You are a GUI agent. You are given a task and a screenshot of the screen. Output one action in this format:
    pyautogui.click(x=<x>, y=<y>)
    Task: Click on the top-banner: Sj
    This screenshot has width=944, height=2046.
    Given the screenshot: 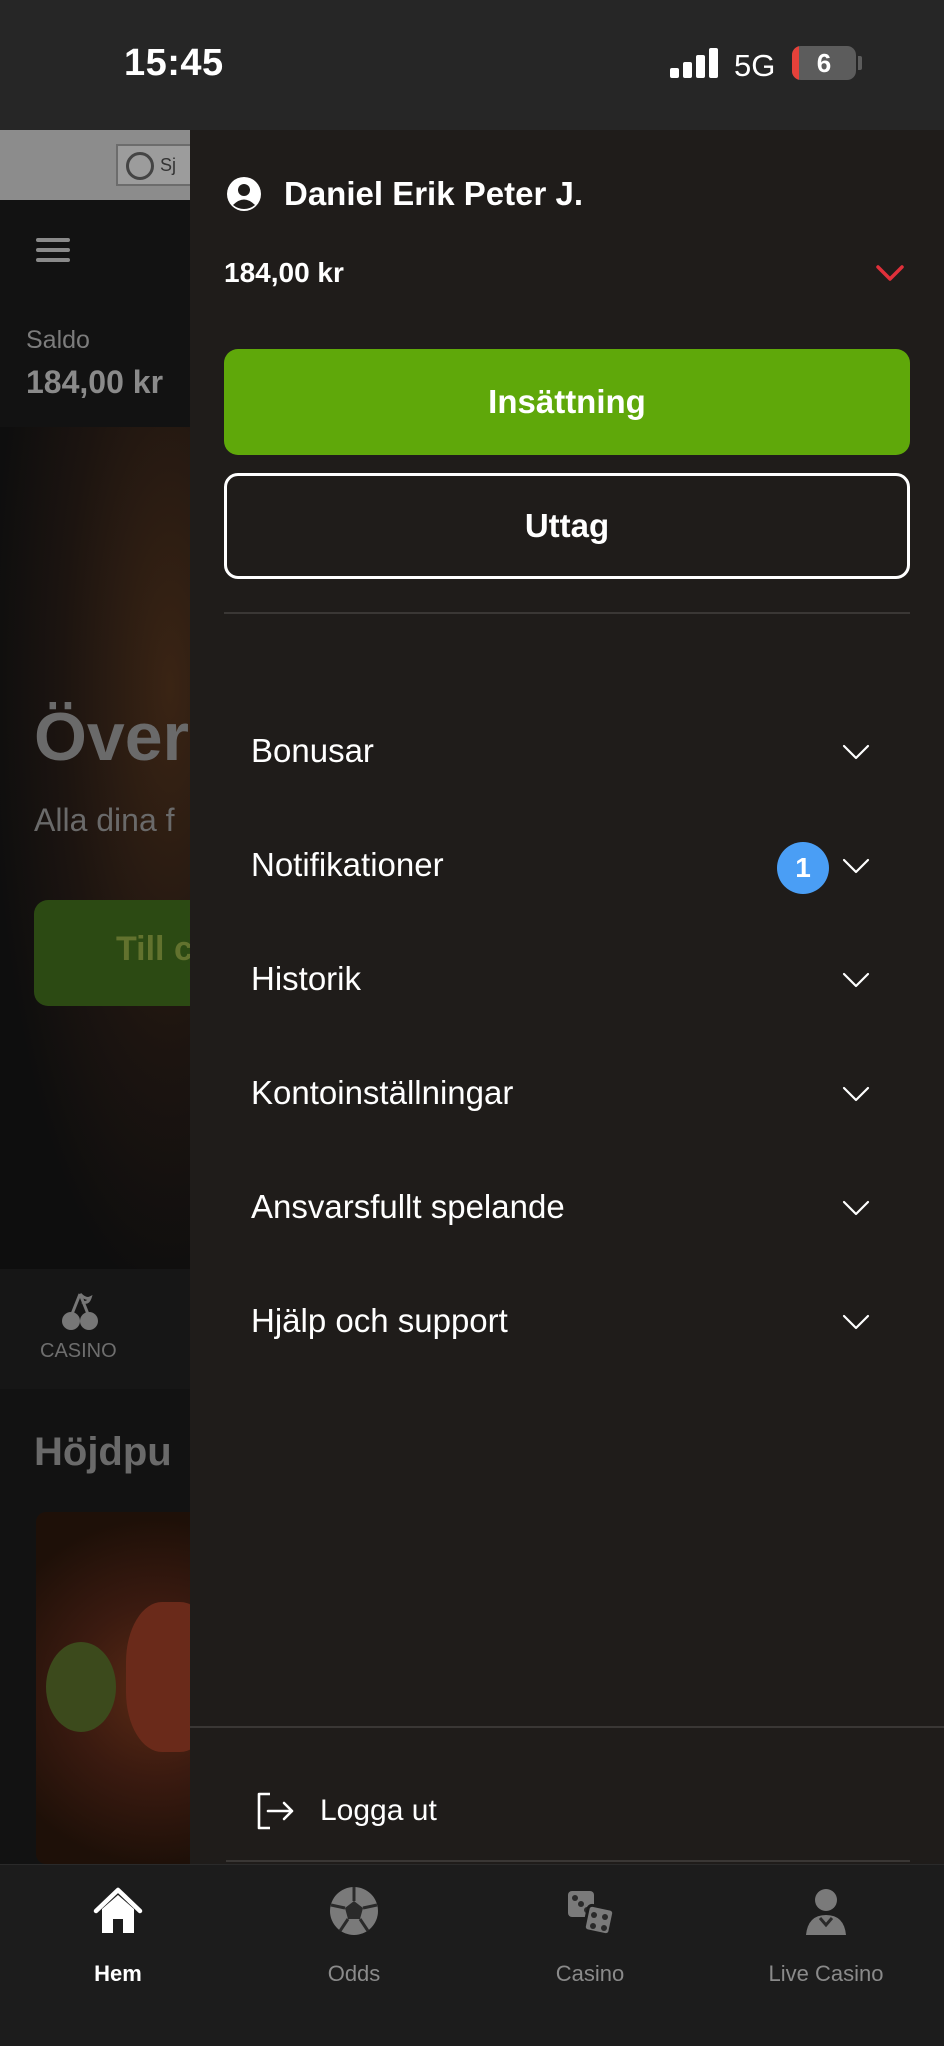 What is the action you would take?
    pyautogui.click(x=95, y=165)
    